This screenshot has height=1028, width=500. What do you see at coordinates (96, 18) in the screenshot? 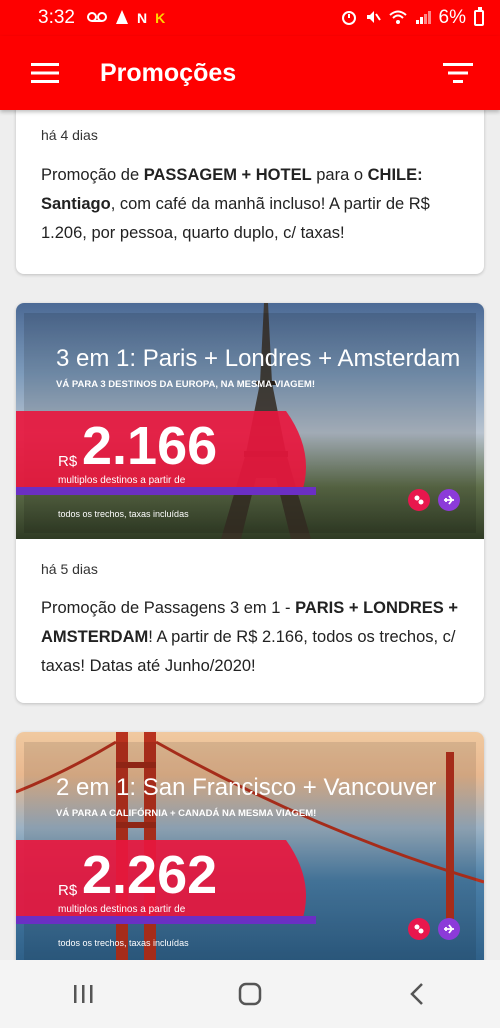
I see `voicemail-icon` at bounding box center [96, 18].